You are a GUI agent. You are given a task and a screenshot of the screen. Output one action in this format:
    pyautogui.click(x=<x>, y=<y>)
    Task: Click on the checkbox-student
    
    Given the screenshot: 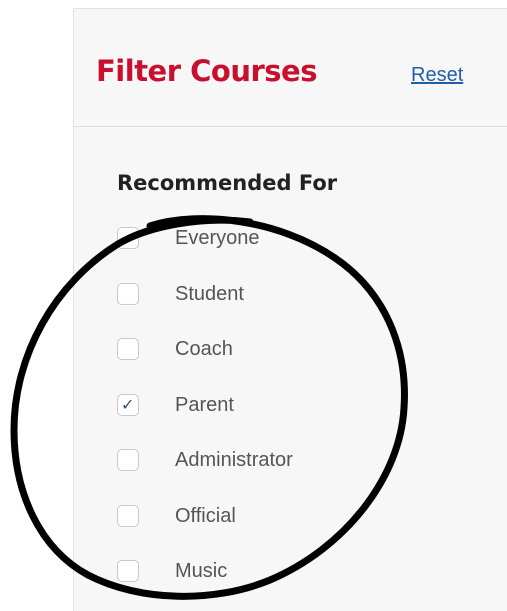 What is the action you would take?
    pyautogui.click(x=128, y=294)
    